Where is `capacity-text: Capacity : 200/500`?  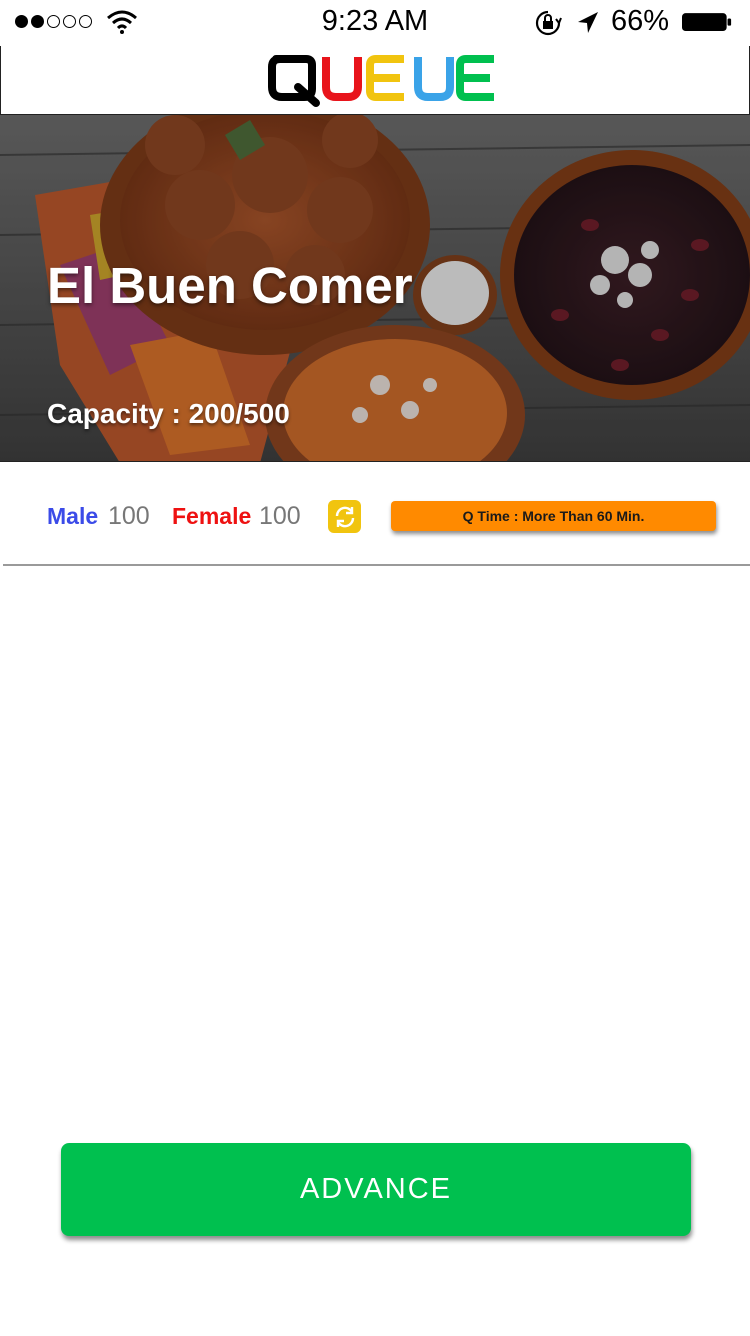
capacity-text: Capacity : 200/500 is located at coordinates (168, 413).